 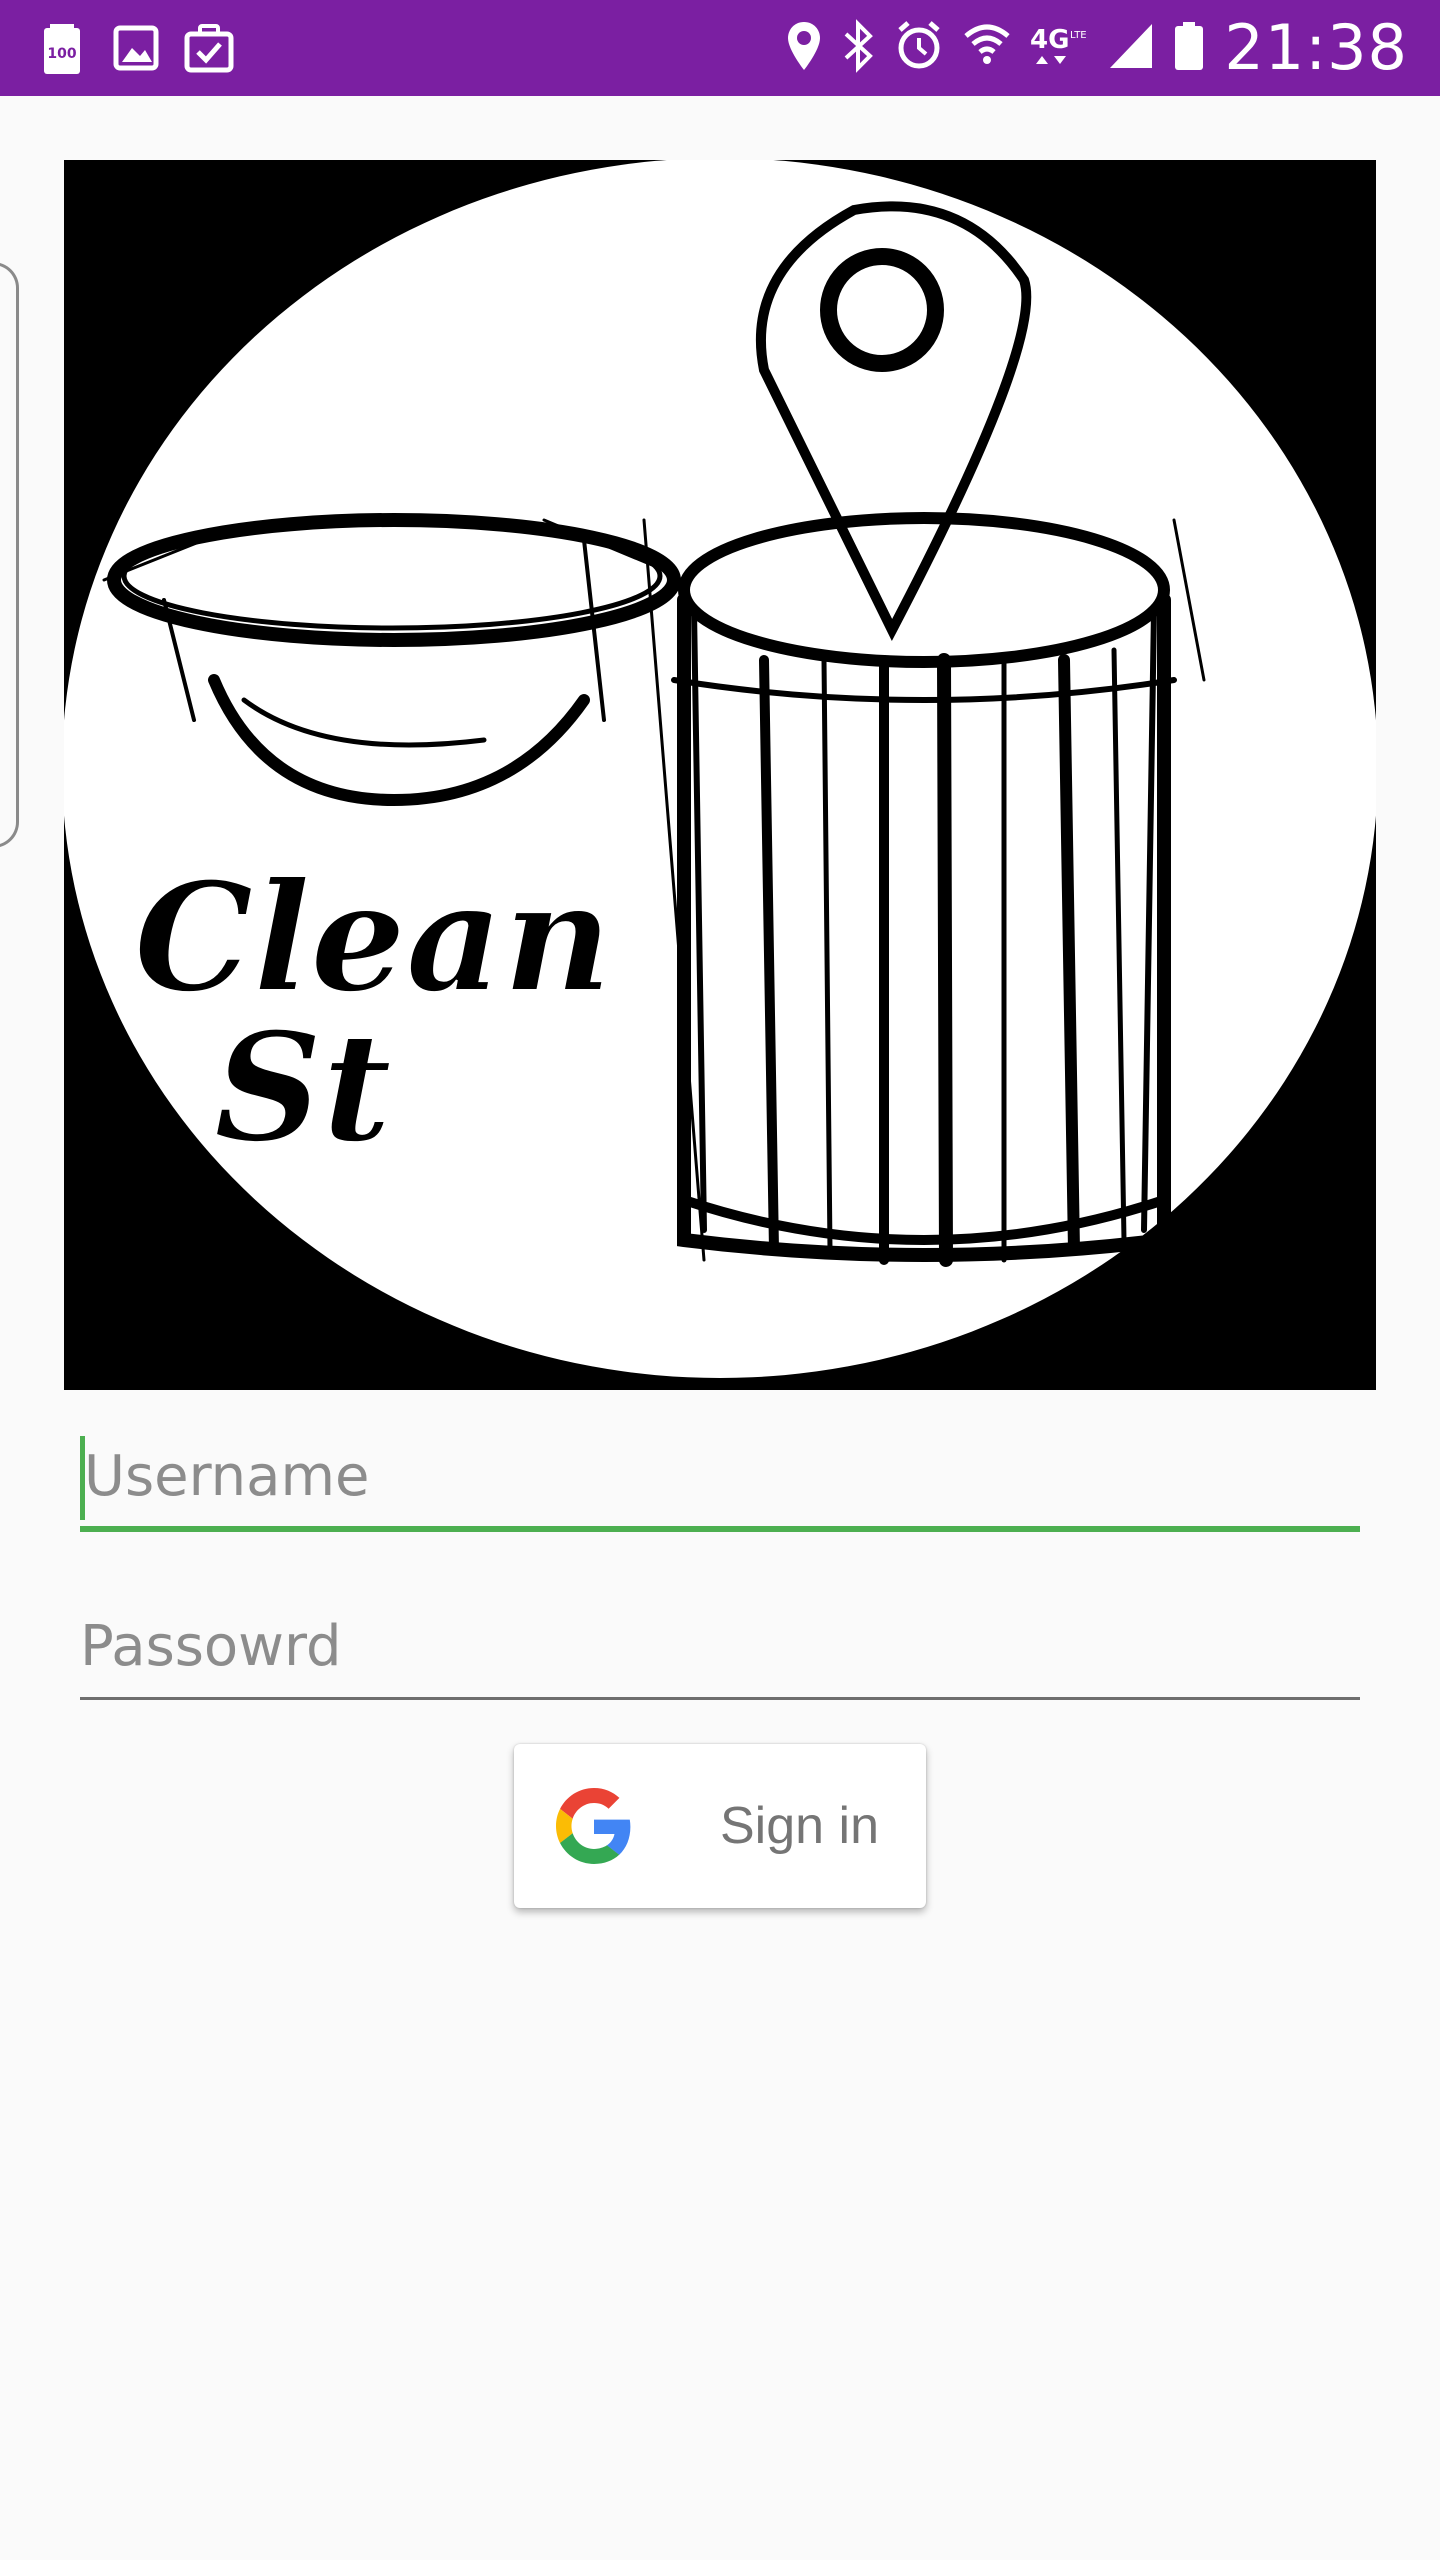 What do you see at coordinates (799, 1826) in the screenshot?
I see `sign-in-label: Sign in` at bounding box center [799, 1826].